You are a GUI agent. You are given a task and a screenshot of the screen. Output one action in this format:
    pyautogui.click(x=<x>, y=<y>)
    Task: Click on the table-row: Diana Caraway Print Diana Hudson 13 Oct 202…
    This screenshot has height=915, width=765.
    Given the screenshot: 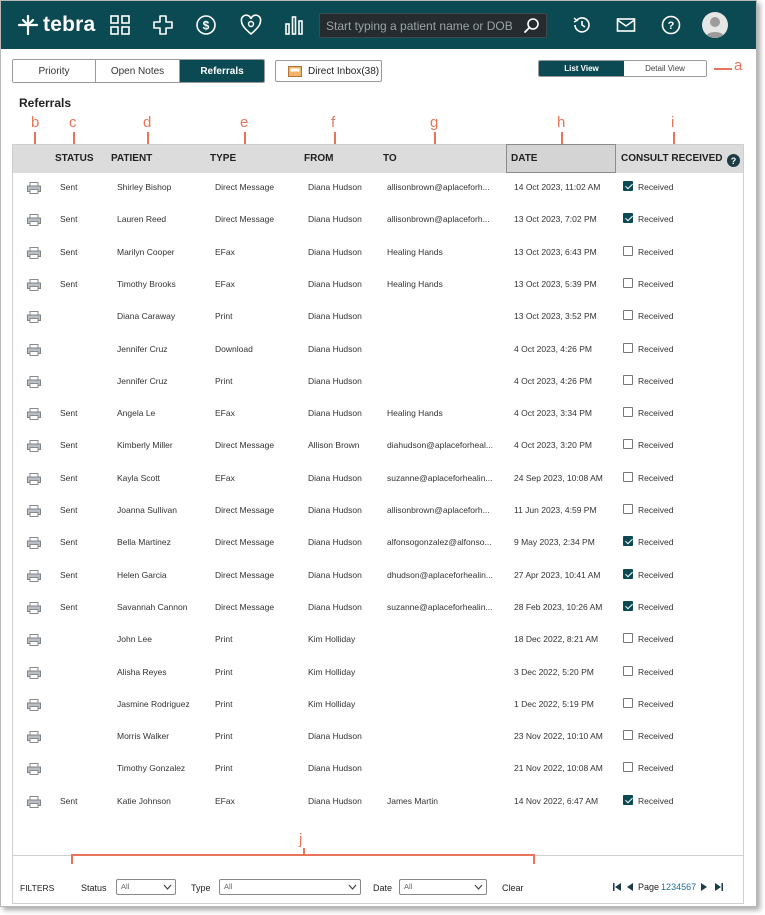 What is the action you would take?
    pyautogui.click(x=378, y=318)
    